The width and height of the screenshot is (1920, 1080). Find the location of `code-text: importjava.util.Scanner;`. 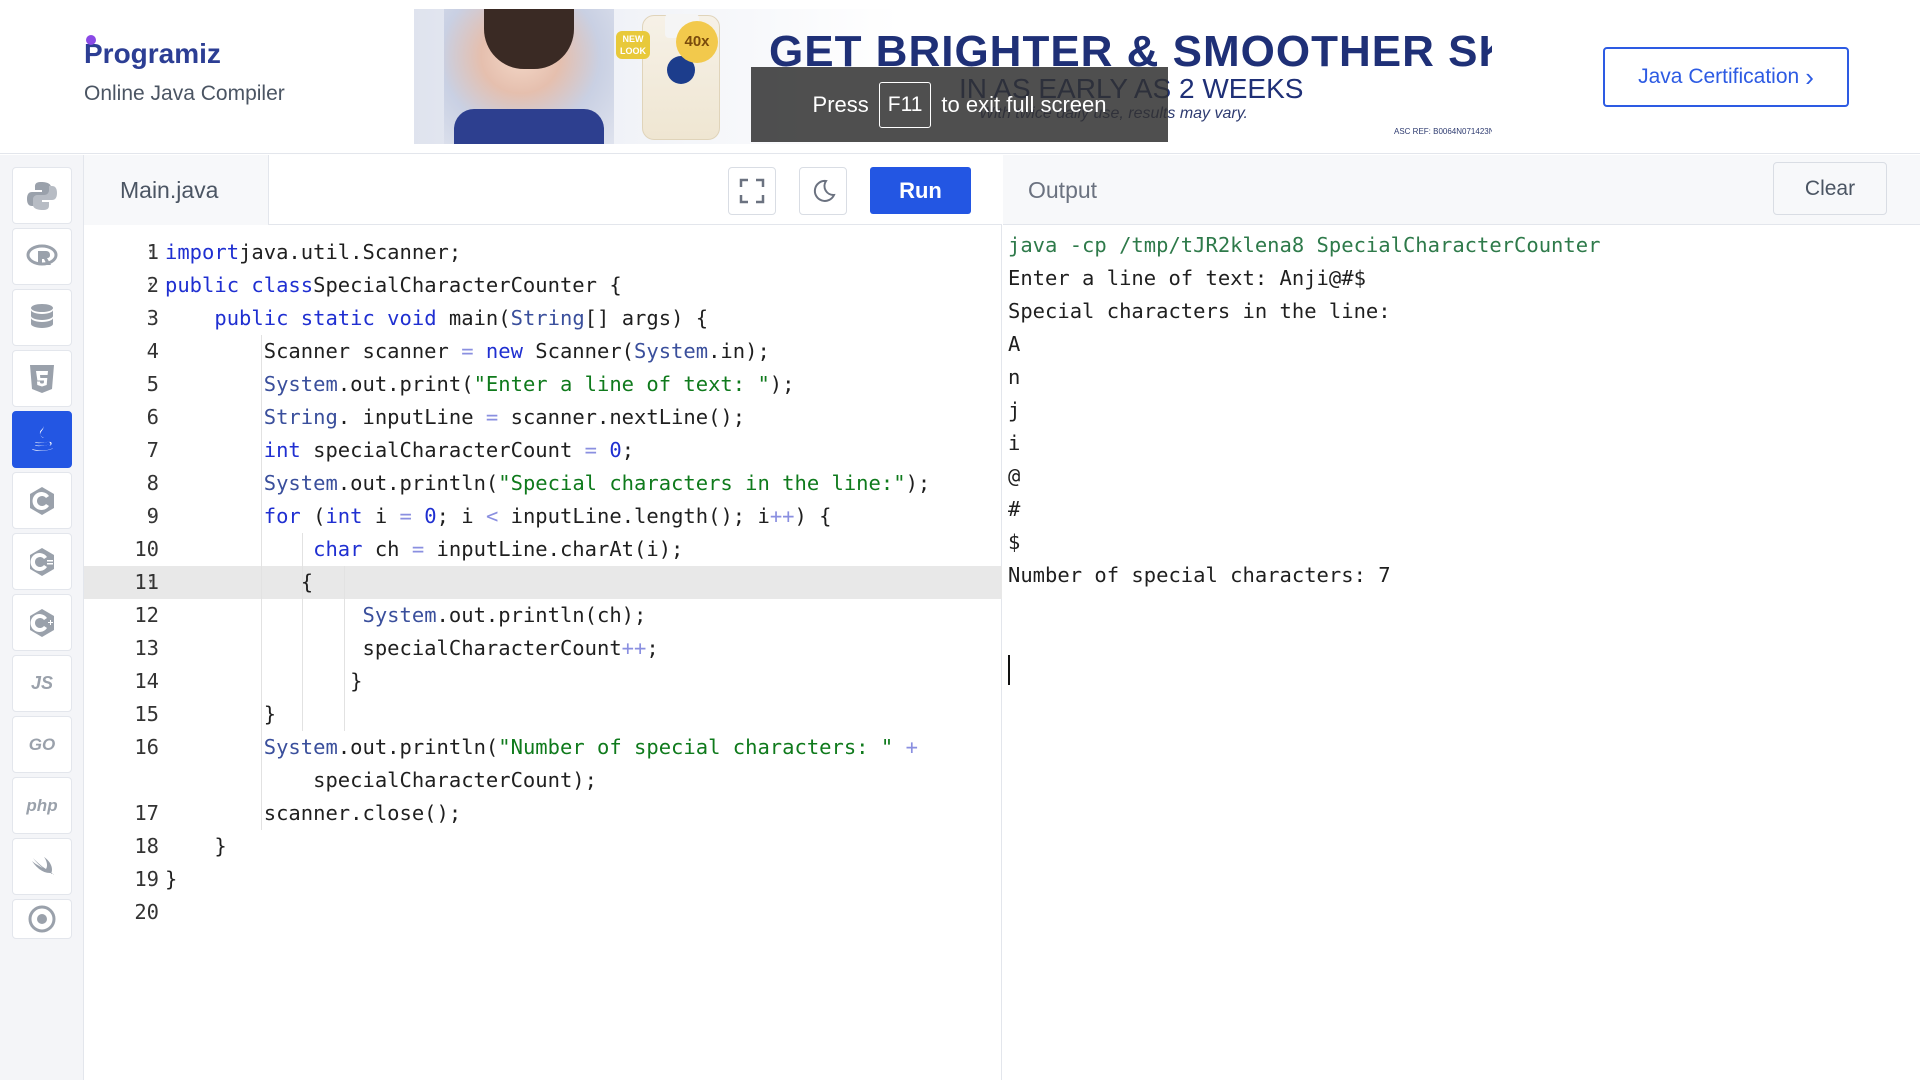

code-text: importjava.util.Scanner; is located at coordinates (313, 252).